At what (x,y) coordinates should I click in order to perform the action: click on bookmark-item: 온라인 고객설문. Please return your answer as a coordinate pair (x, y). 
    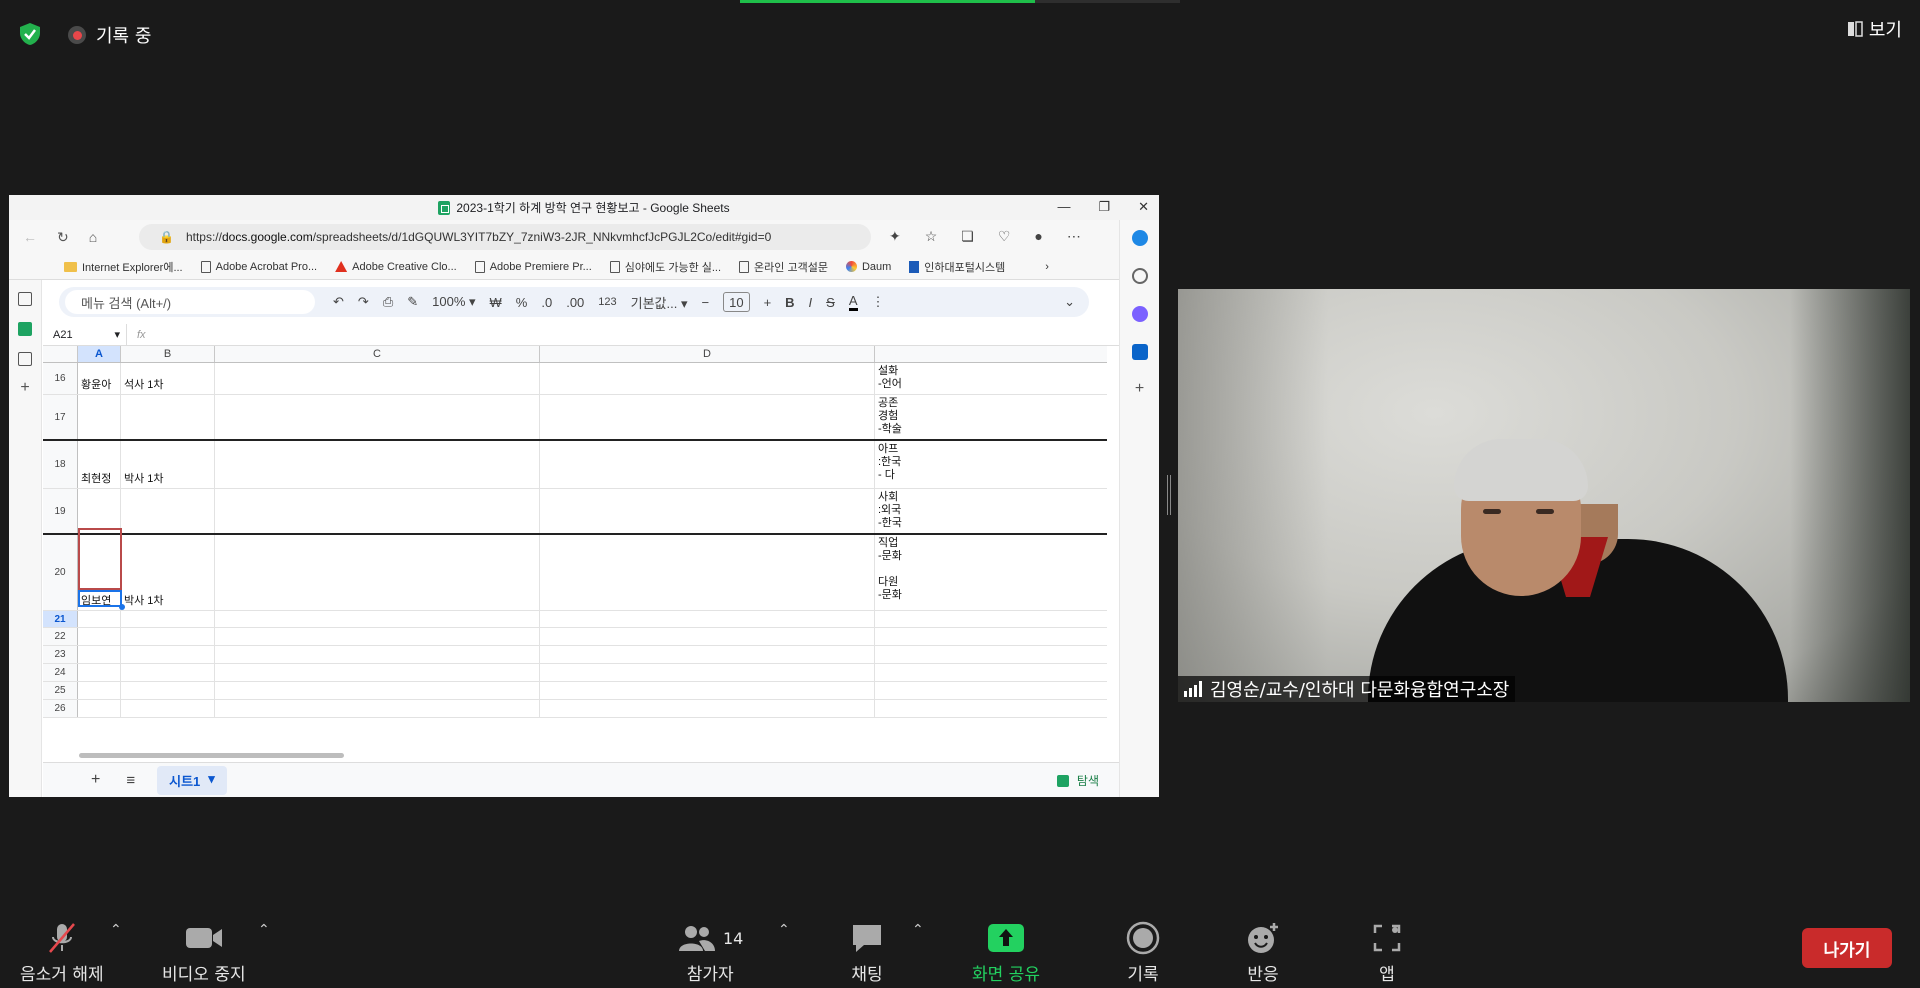
    Looking at the image, I should click on (783, 267).